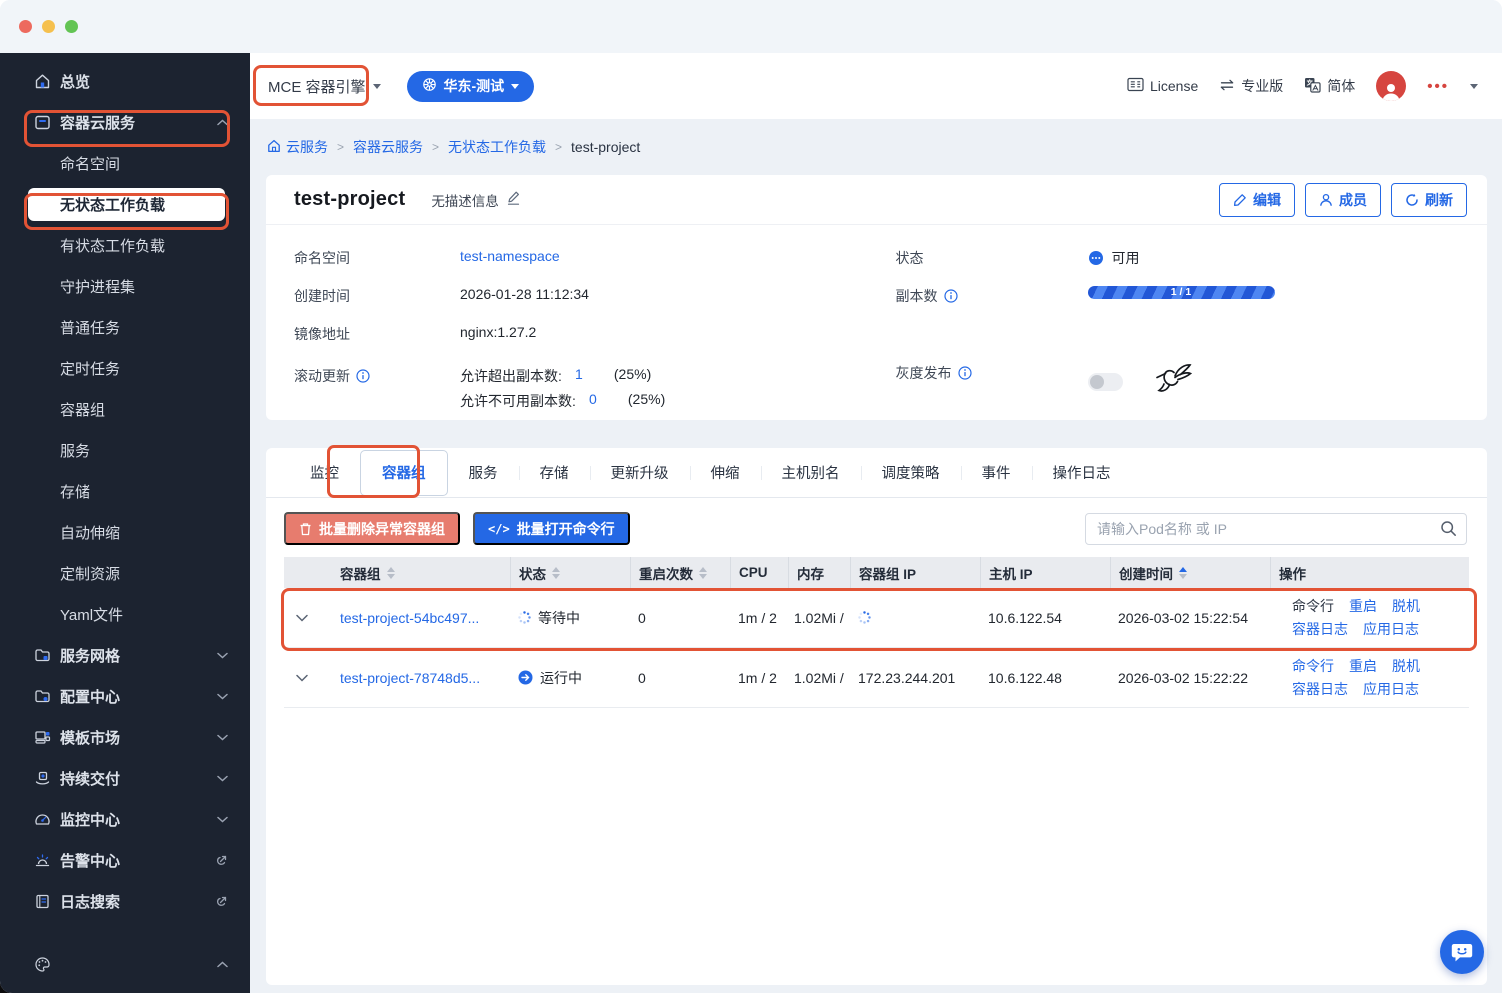 This screenshot has width=1502, height=993. I want to click on tab-scheduling-policy: 调度策略, so click(910, 473).